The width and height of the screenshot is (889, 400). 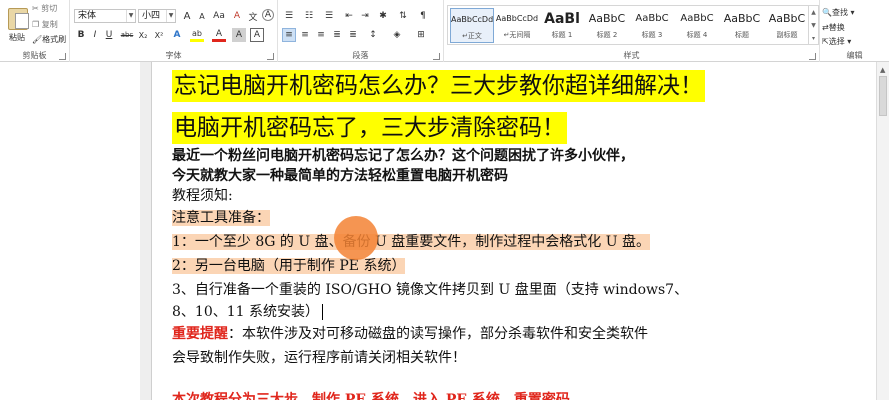 What do you see at coordinates (17, 37) in the screenshot?
I see `paste-label: 粘贴` at bounding box center [17, 37].